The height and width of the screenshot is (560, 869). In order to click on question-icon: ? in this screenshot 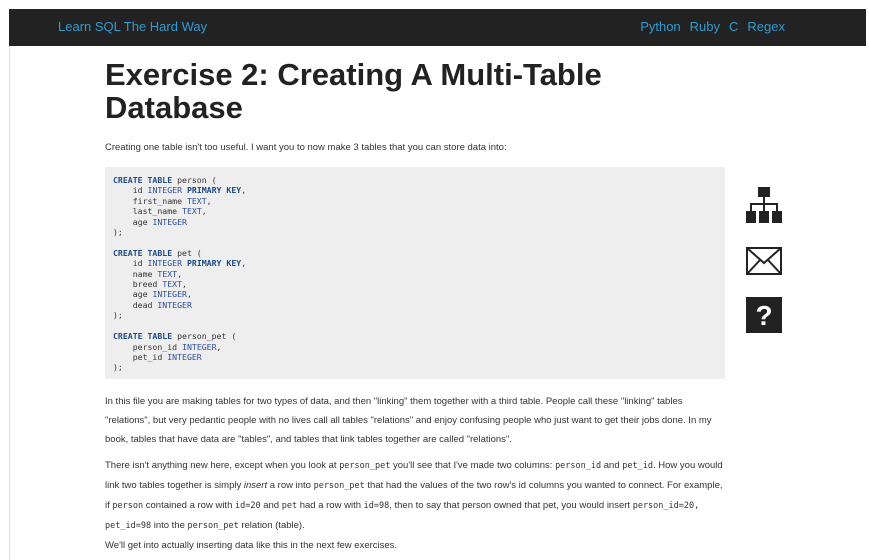, I will do `click(764, 317)`.